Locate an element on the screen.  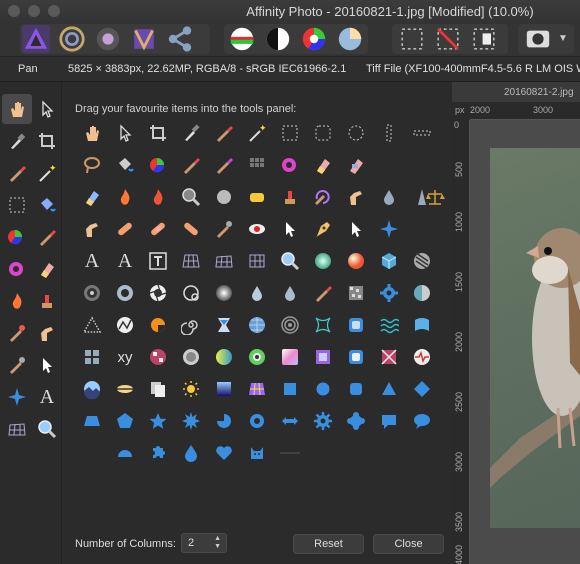
export-persona-icon is located at coordinates (180, 39).